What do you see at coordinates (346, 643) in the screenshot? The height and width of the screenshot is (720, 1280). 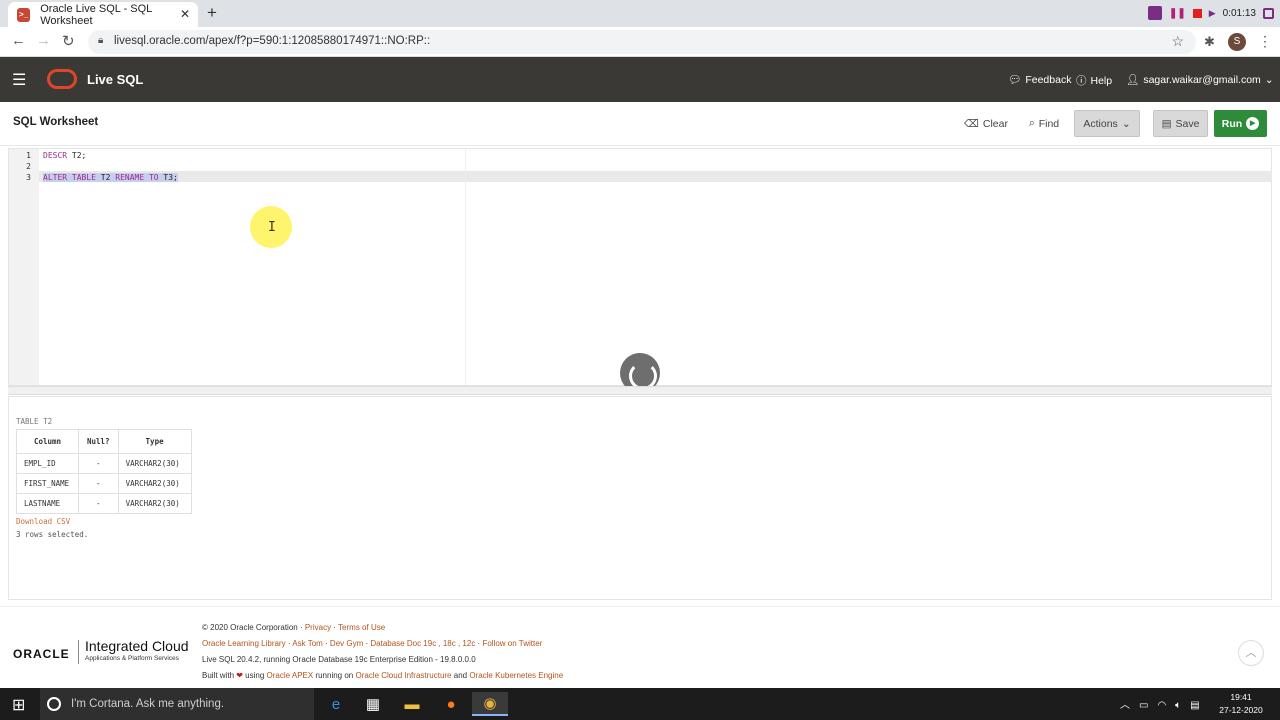 I see `dev-gym-link: Dev Gym` at bounding box center [346, 643].